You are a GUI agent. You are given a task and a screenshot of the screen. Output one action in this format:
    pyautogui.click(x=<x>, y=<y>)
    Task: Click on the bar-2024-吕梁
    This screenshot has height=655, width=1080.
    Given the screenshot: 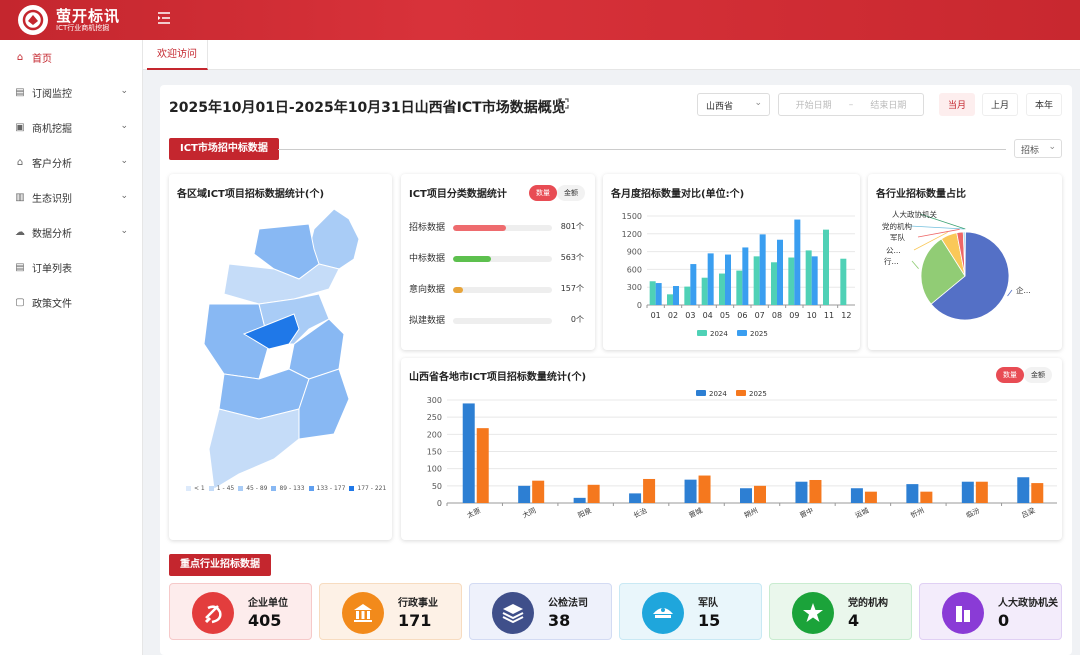 What is the action you would take?
    pyautogui.click(x=1023, y=490)
    